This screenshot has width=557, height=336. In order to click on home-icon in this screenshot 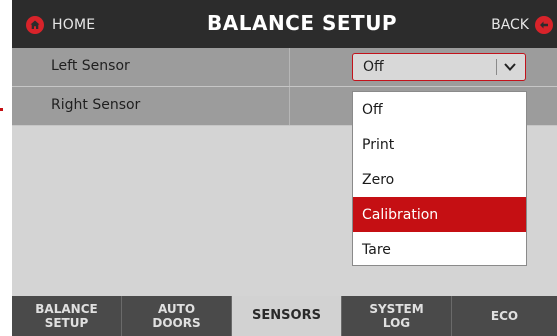, I will do `click(35, 25)`.